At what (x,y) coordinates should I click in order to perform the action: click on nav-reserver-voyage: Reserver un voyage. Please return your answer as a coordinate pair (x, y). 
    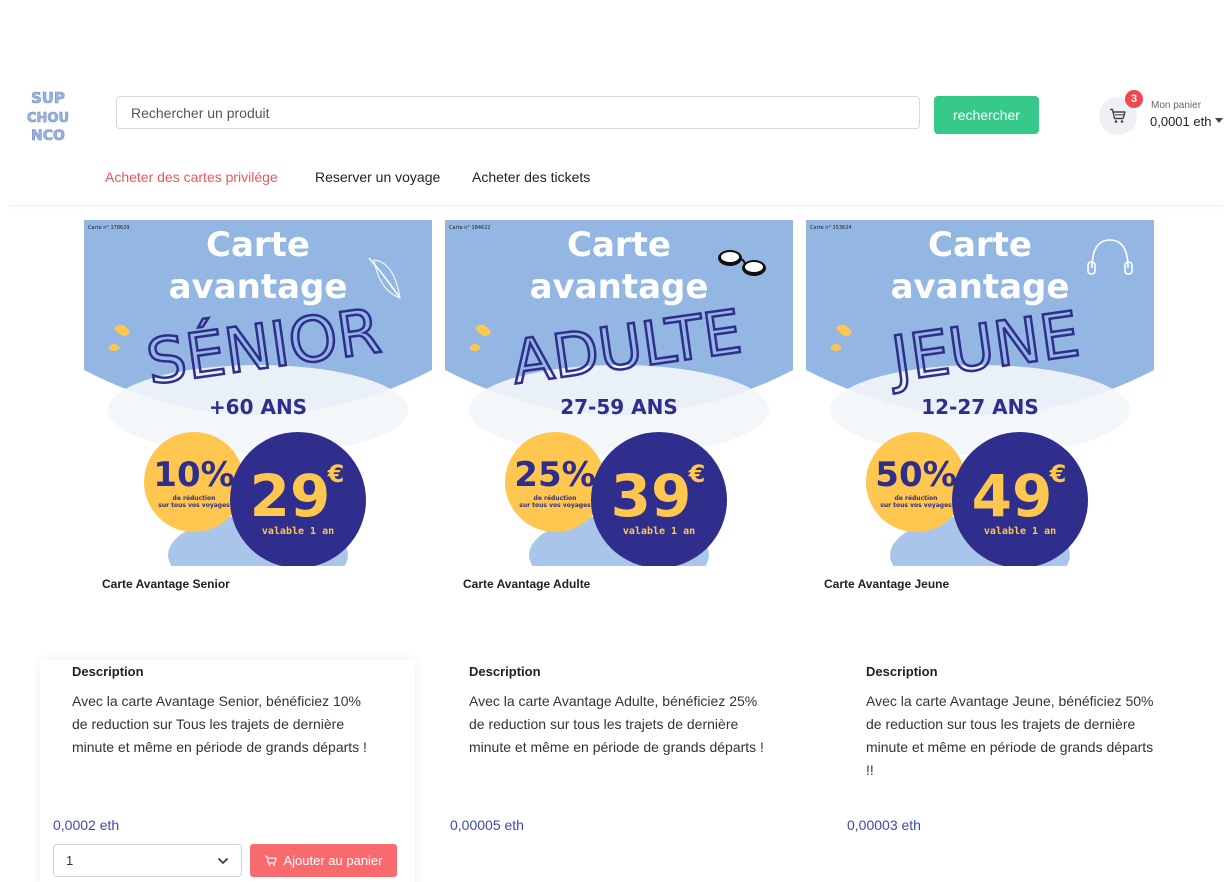
    Looking at the image, I should click on (377, 177).